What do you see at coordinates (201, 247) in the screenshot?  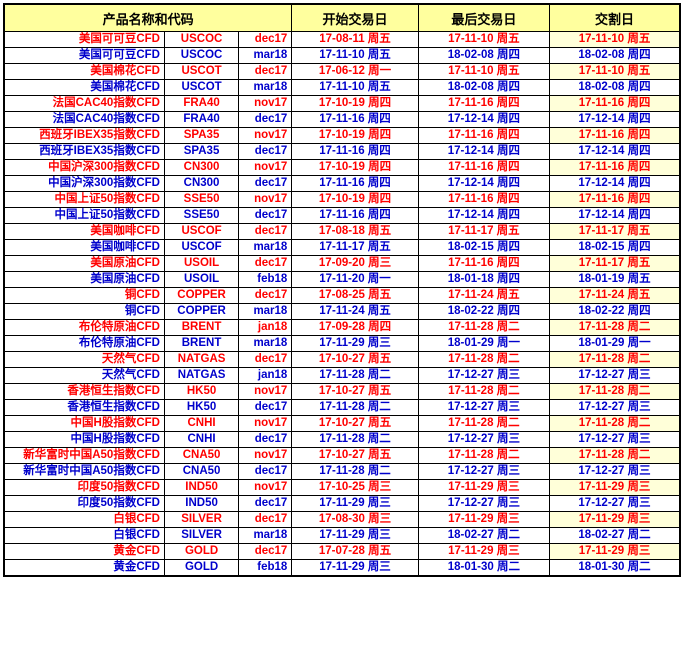 I see `cell-symbol: USCOF` at bounding box center [201, 247].